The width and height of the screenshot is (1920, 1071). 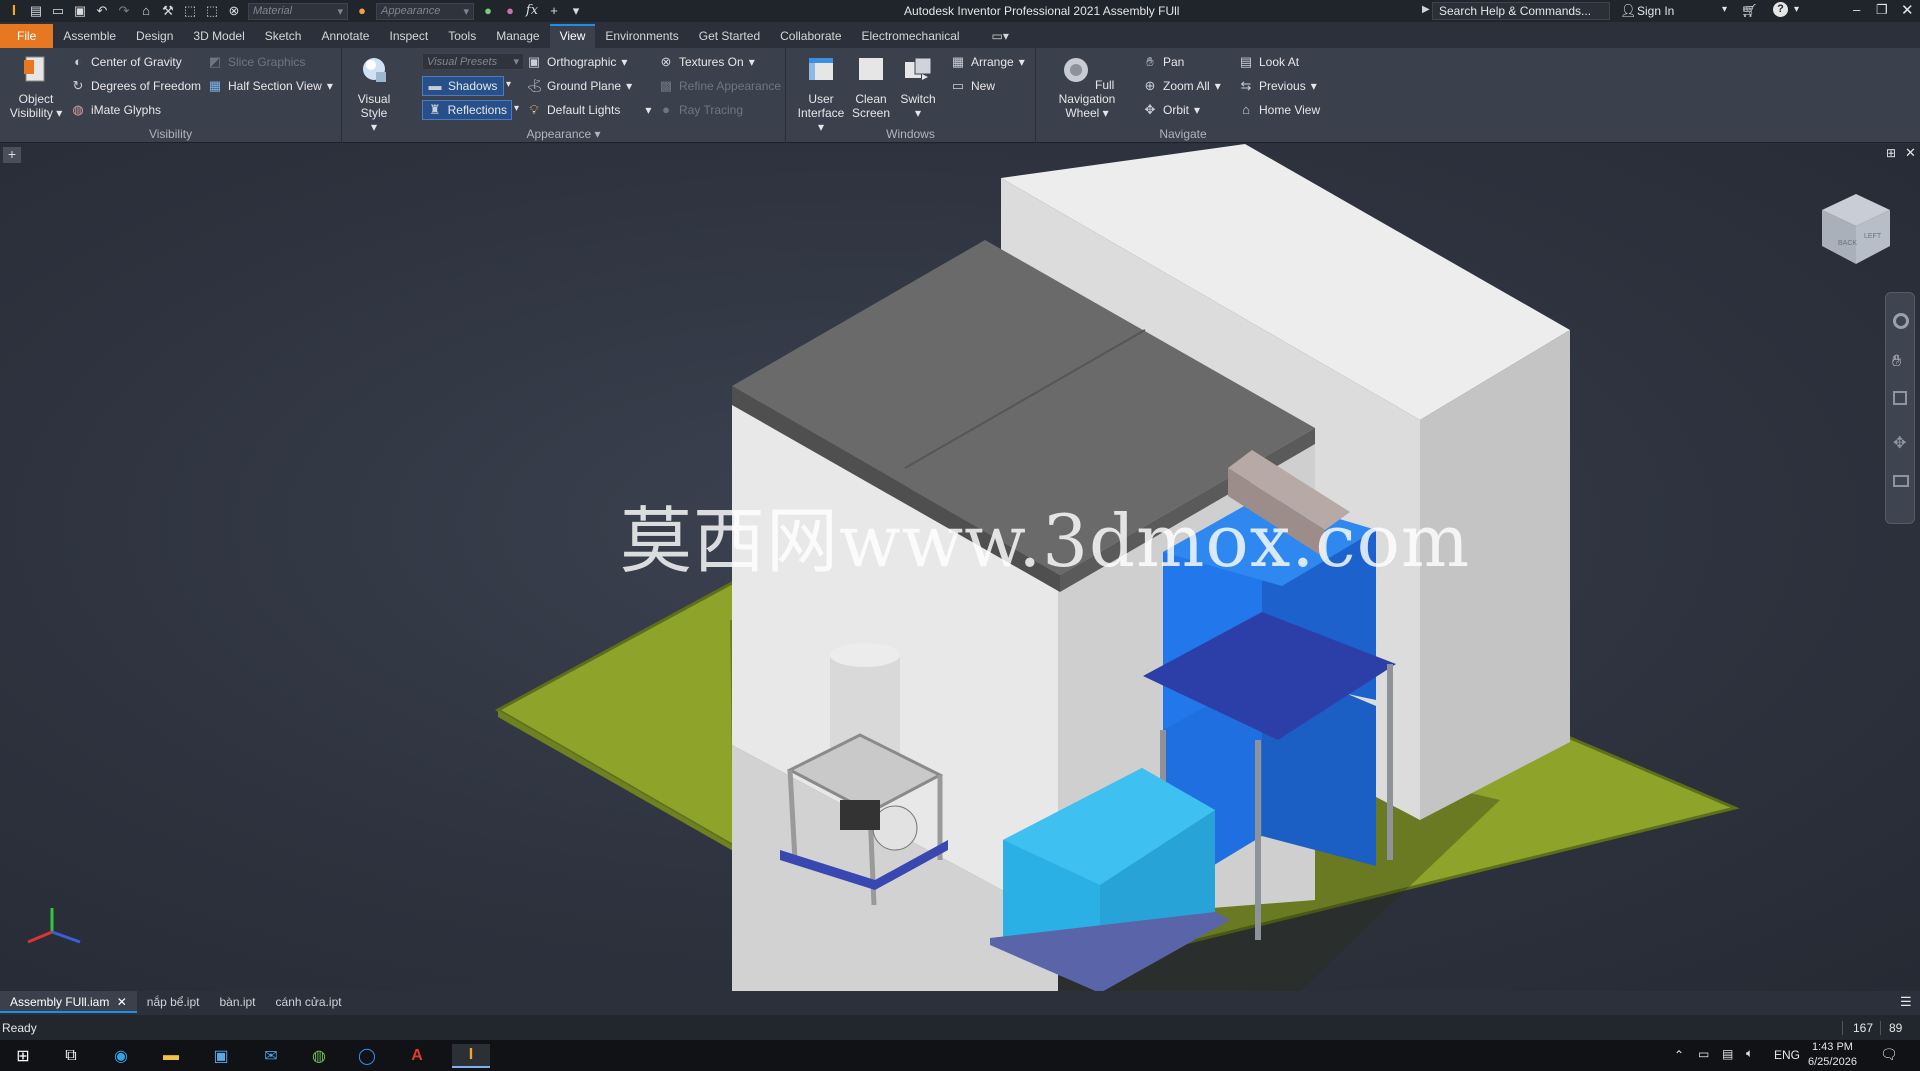 I want to click on restore-icon: ❐, so click(x=1882, y=10).